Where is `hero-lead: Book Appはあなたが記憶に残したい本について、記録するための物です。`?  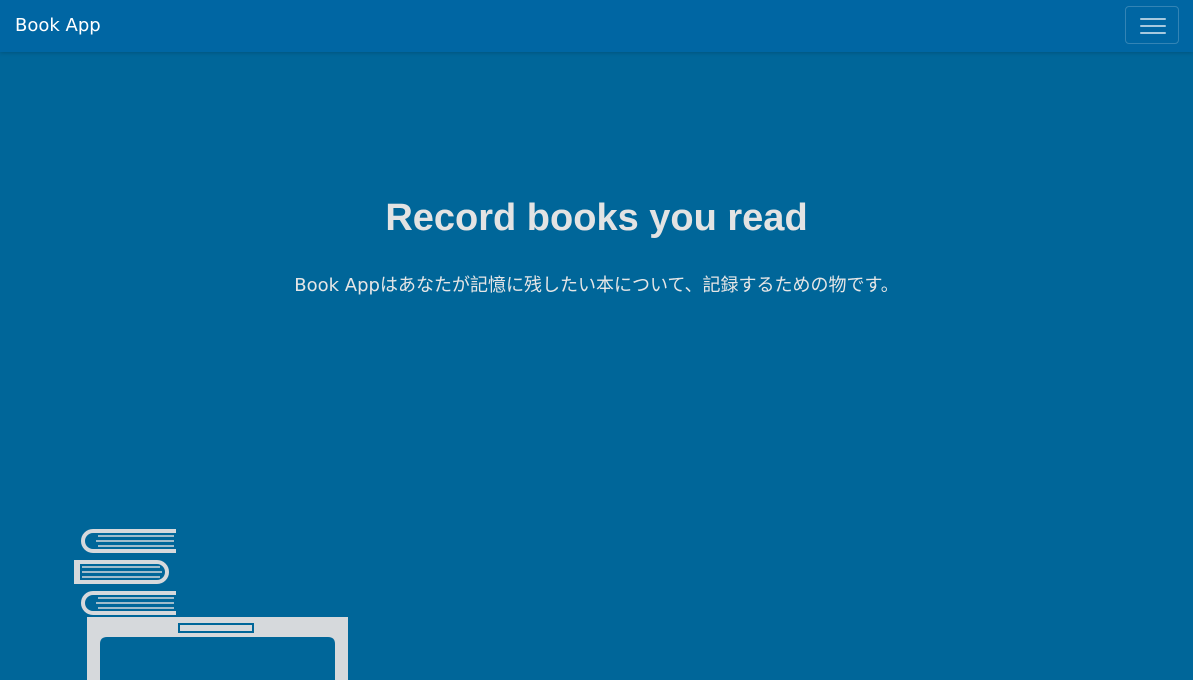
hero-lead: Book Appはあなたが記憶に残したい本について、記録するための物です。 is located at coordinates (596, 285).